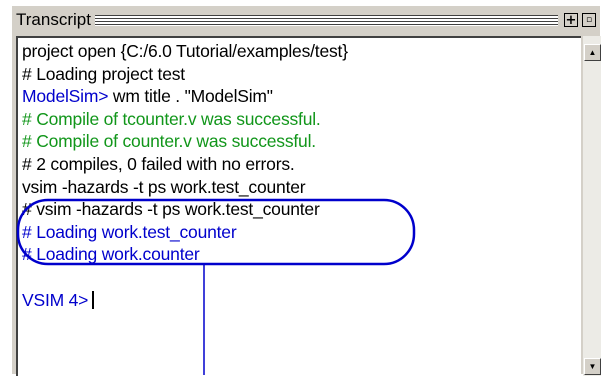  Describe the element at coordinates (55, 299) in the screenshot. I see `vsim-prompt: VSIM 4>` at that location.